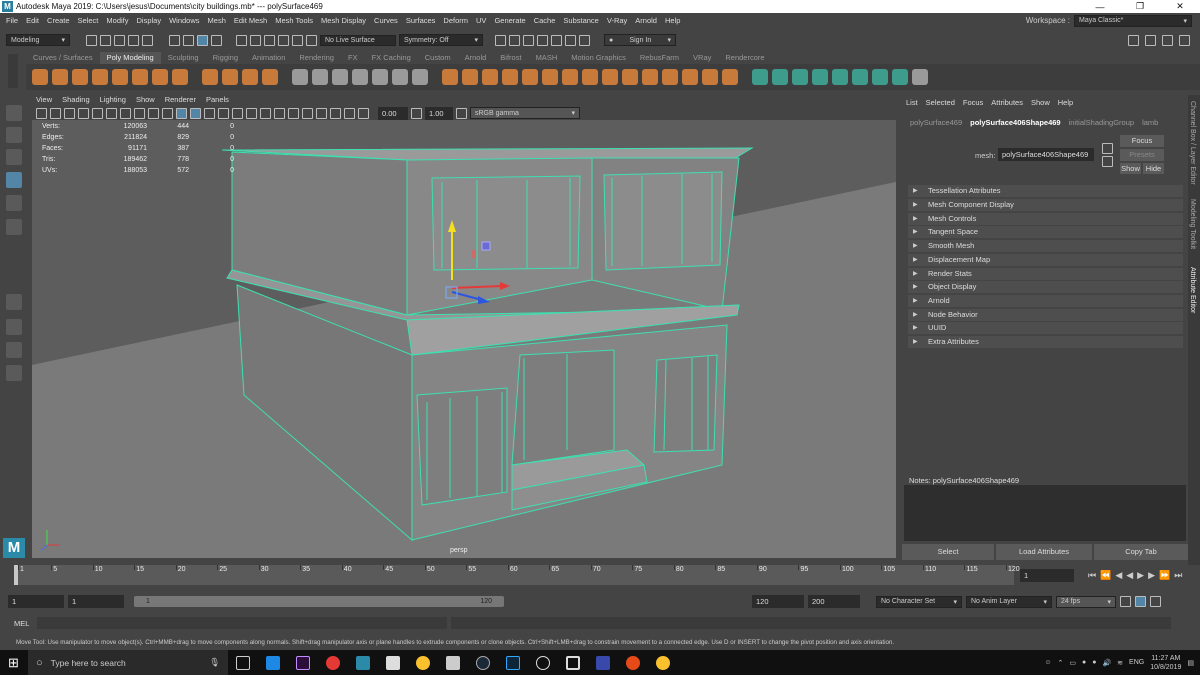 This screenshot has height=675, width=1200. What do you see at coordinates (96, 601) in the screenshot?
I see `playback-start-field: 1` at bounding box center [96, 601].